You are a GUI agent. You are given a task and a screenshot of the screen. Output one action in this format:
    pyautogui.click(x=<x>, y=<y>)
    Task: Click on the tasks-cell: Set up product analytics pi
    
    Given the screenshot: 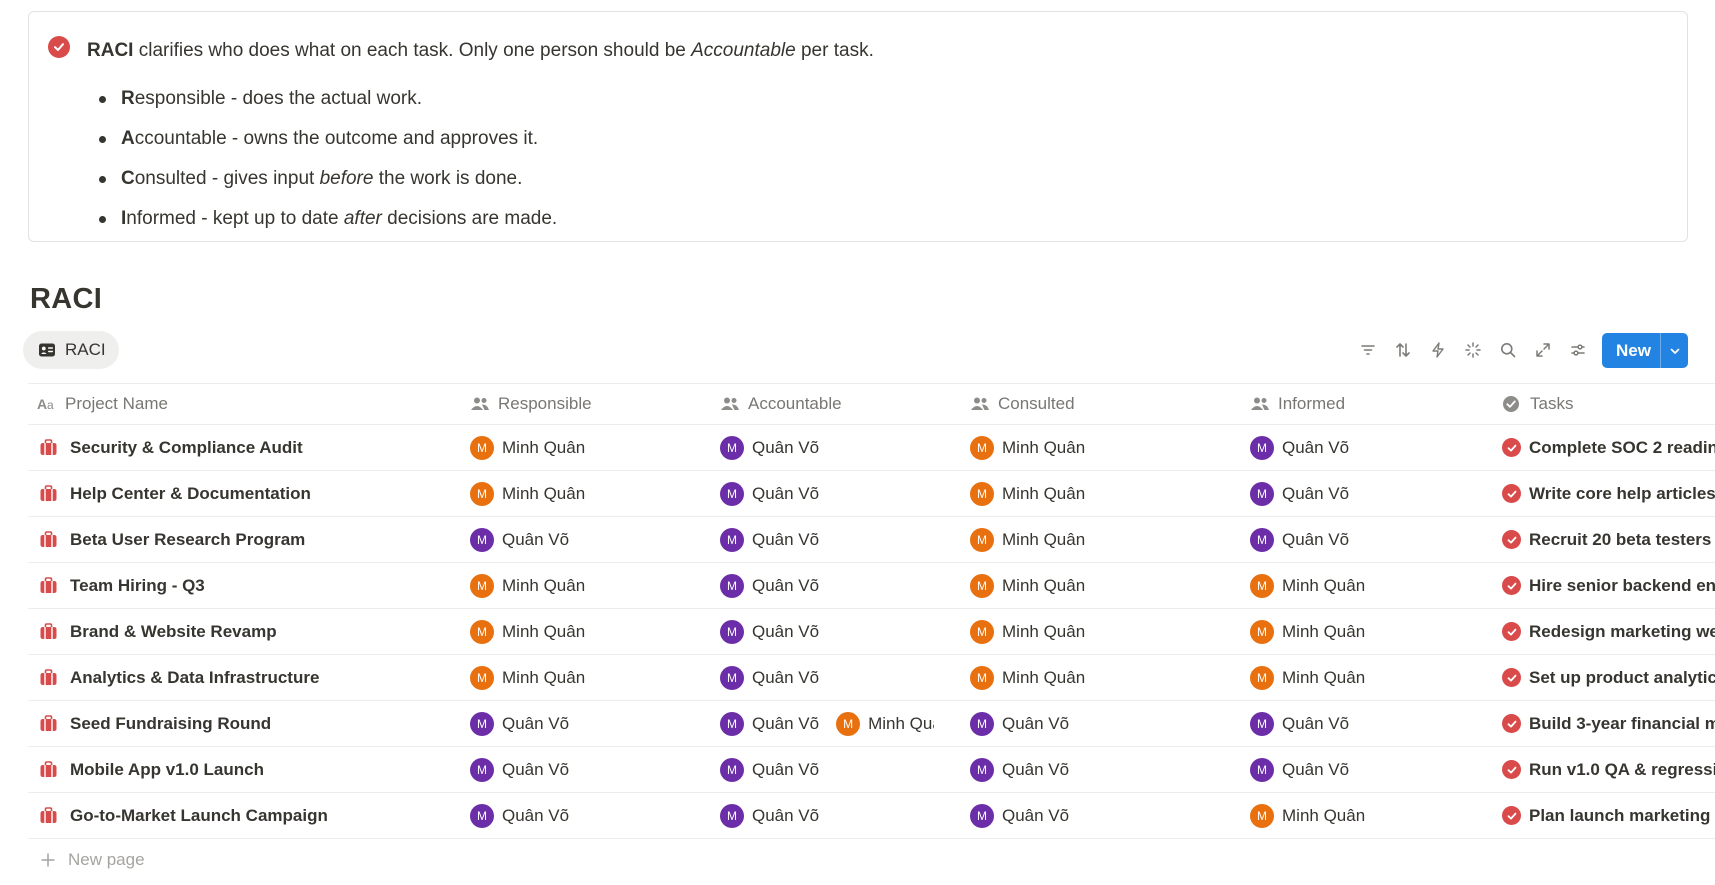 What is the action you would take?
    pyautogui.click(x=1605, y=677)
    